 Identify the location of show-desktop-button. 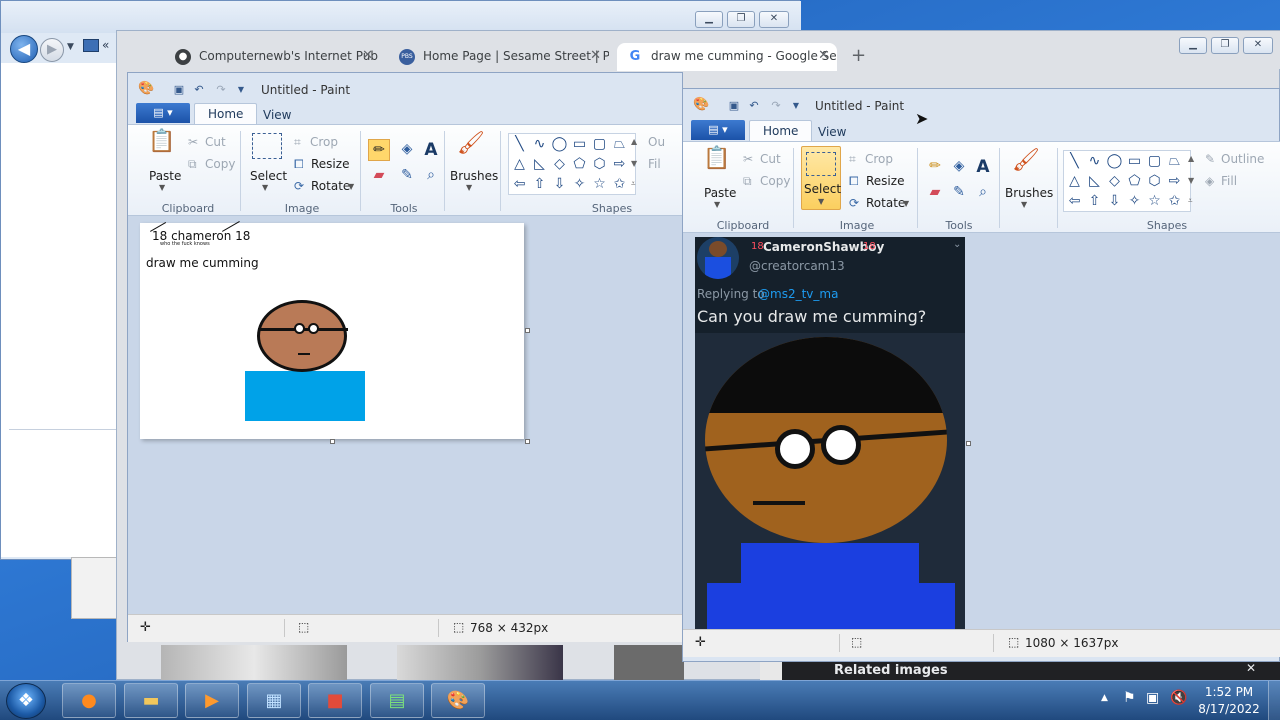
(1274, 700).